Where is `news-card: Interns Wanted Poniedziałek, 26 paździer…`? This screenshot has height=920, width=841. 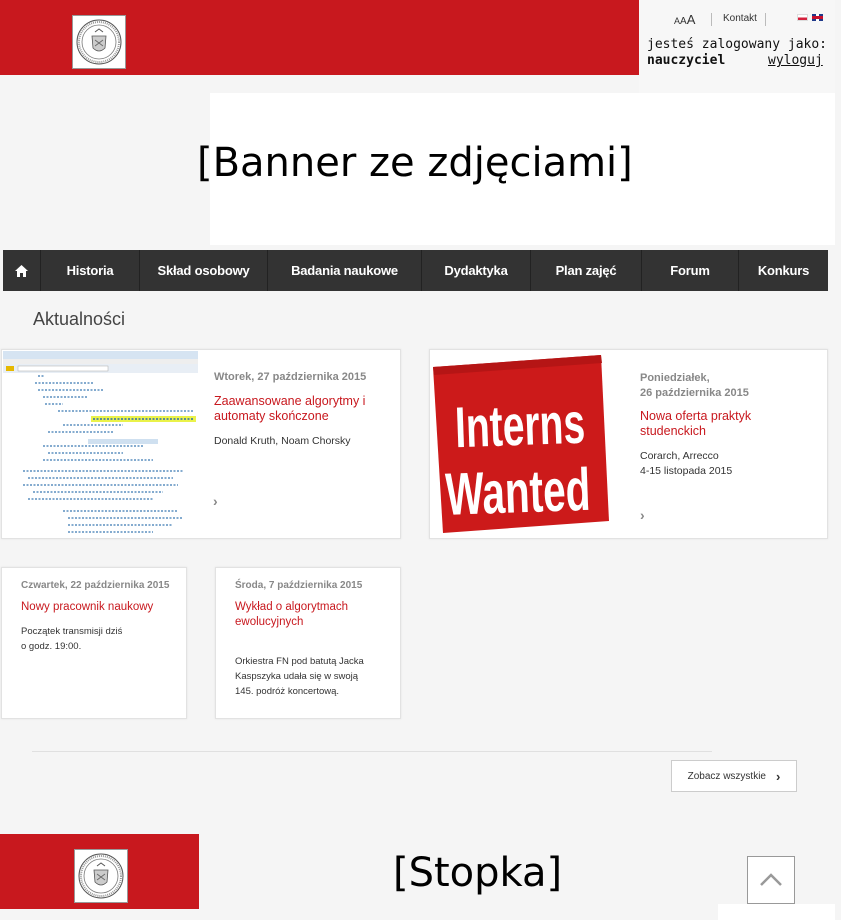
news-card: Interns Wanted Poniedziałek, 26 paździer… is located at coordinates (628, 444).